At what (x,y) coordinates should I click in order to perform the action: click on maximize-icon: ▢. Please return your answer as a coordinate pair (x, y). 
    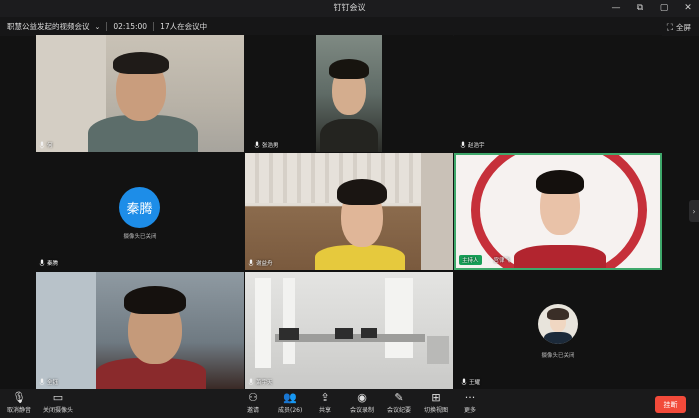
    Looking at the image, I should click on (664, 8).